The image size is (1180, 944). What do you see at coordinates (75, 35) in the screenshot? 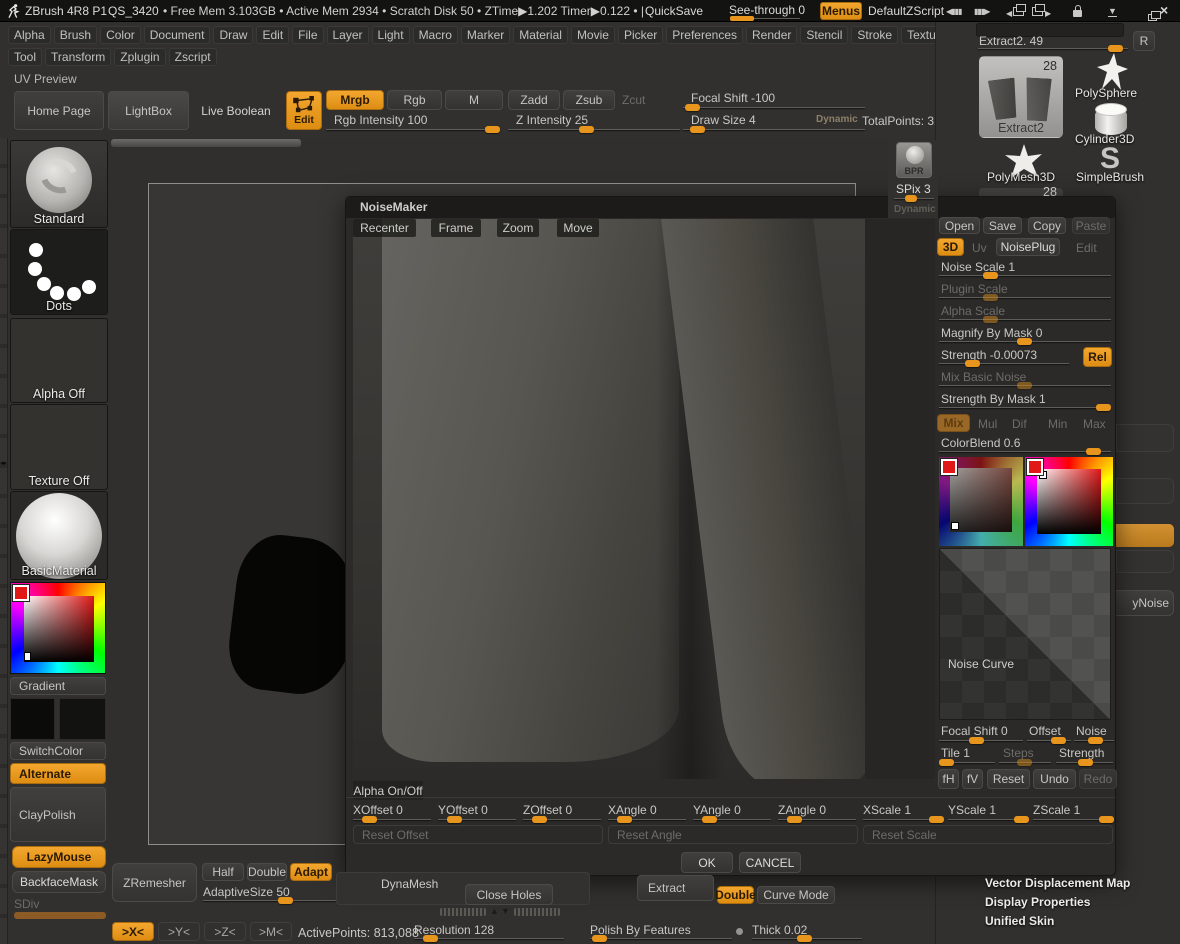
I see `menu-brush: Brush` at bounding box center [75, 35].